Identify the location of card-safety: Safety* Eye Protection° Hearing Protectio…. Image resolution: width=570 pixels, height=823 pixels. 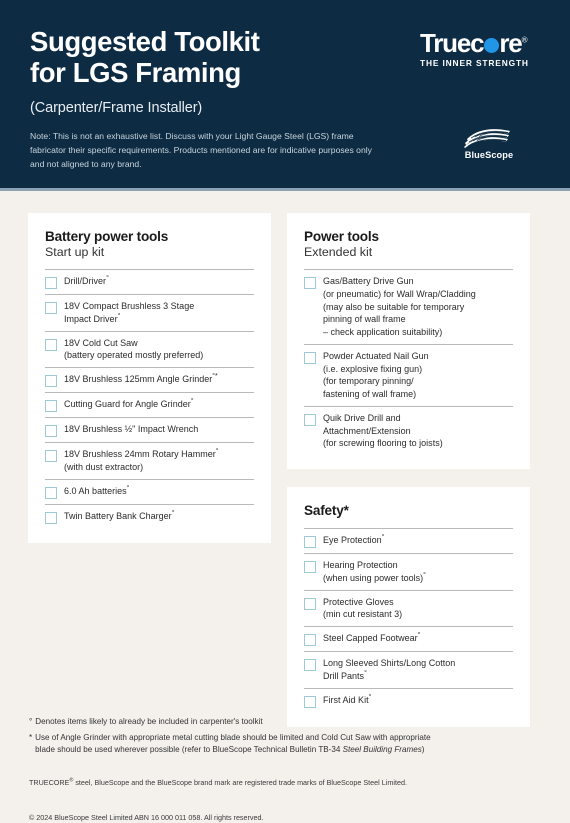
(408, 607).